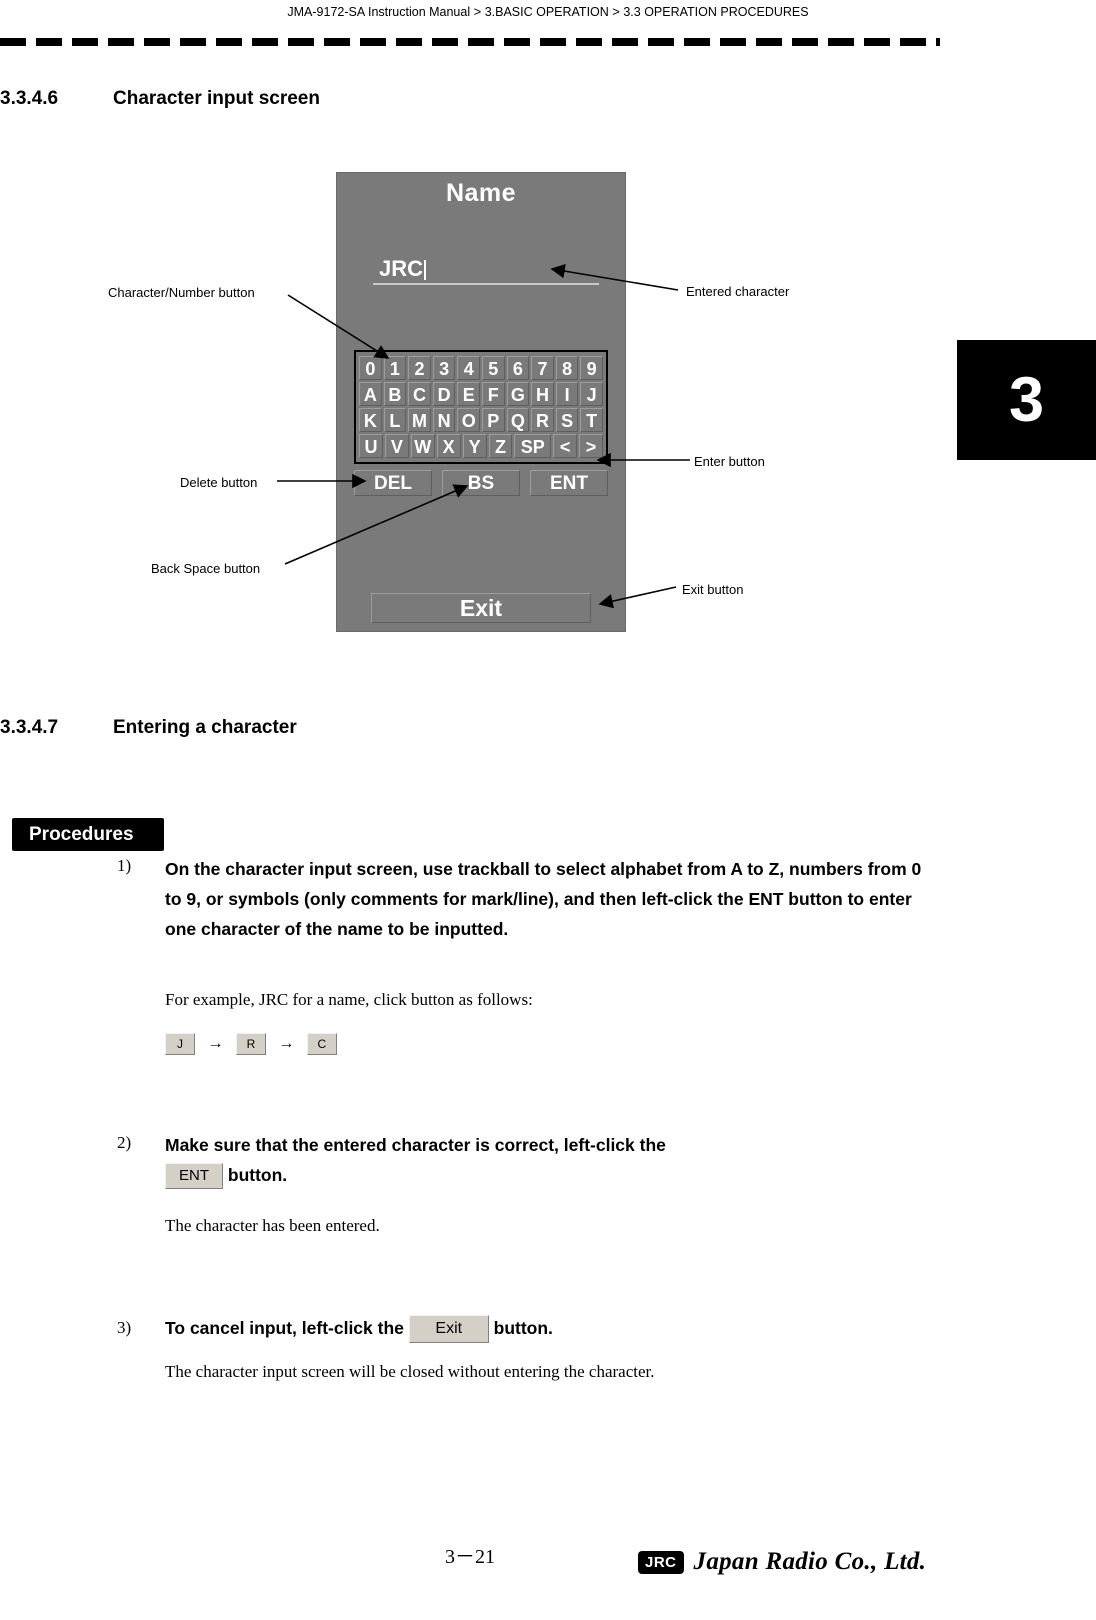 The image size is (1096, 1620). Describe the element at coordinates (518, 368) in the screenshot. I see `key-button: 6` at that location.